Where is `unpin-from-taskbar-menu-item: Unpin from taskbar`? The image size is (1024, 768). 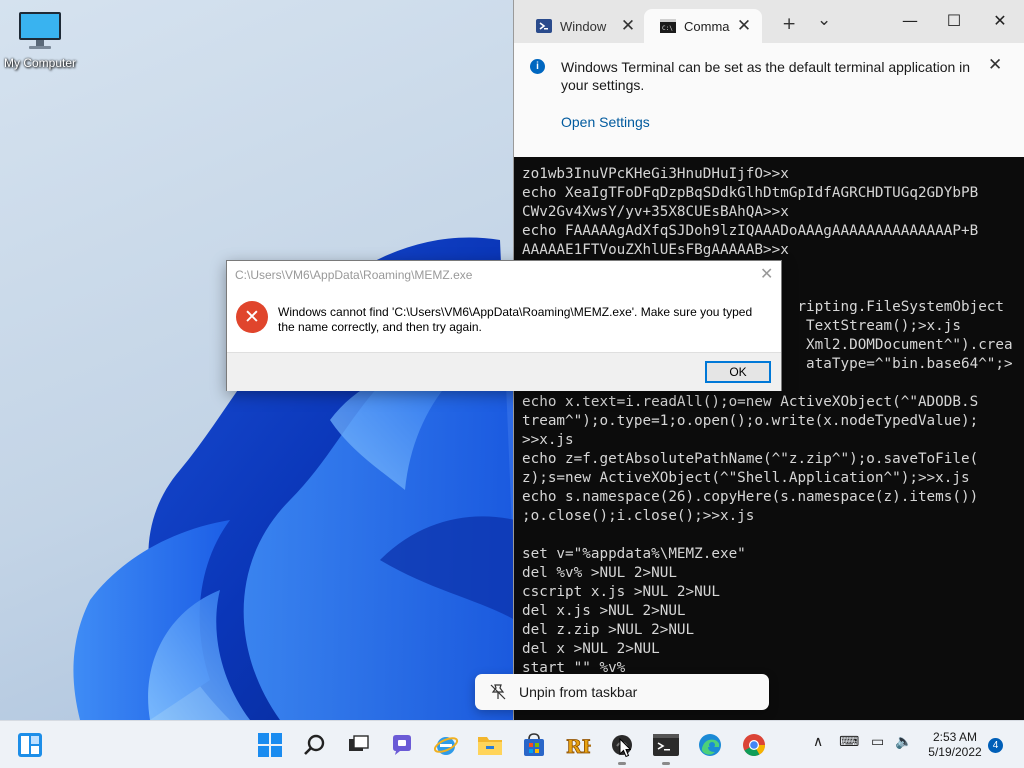
unpin-from-taskbar-menu-item: Unpin from taskbar is located at coordinates (622, 692).